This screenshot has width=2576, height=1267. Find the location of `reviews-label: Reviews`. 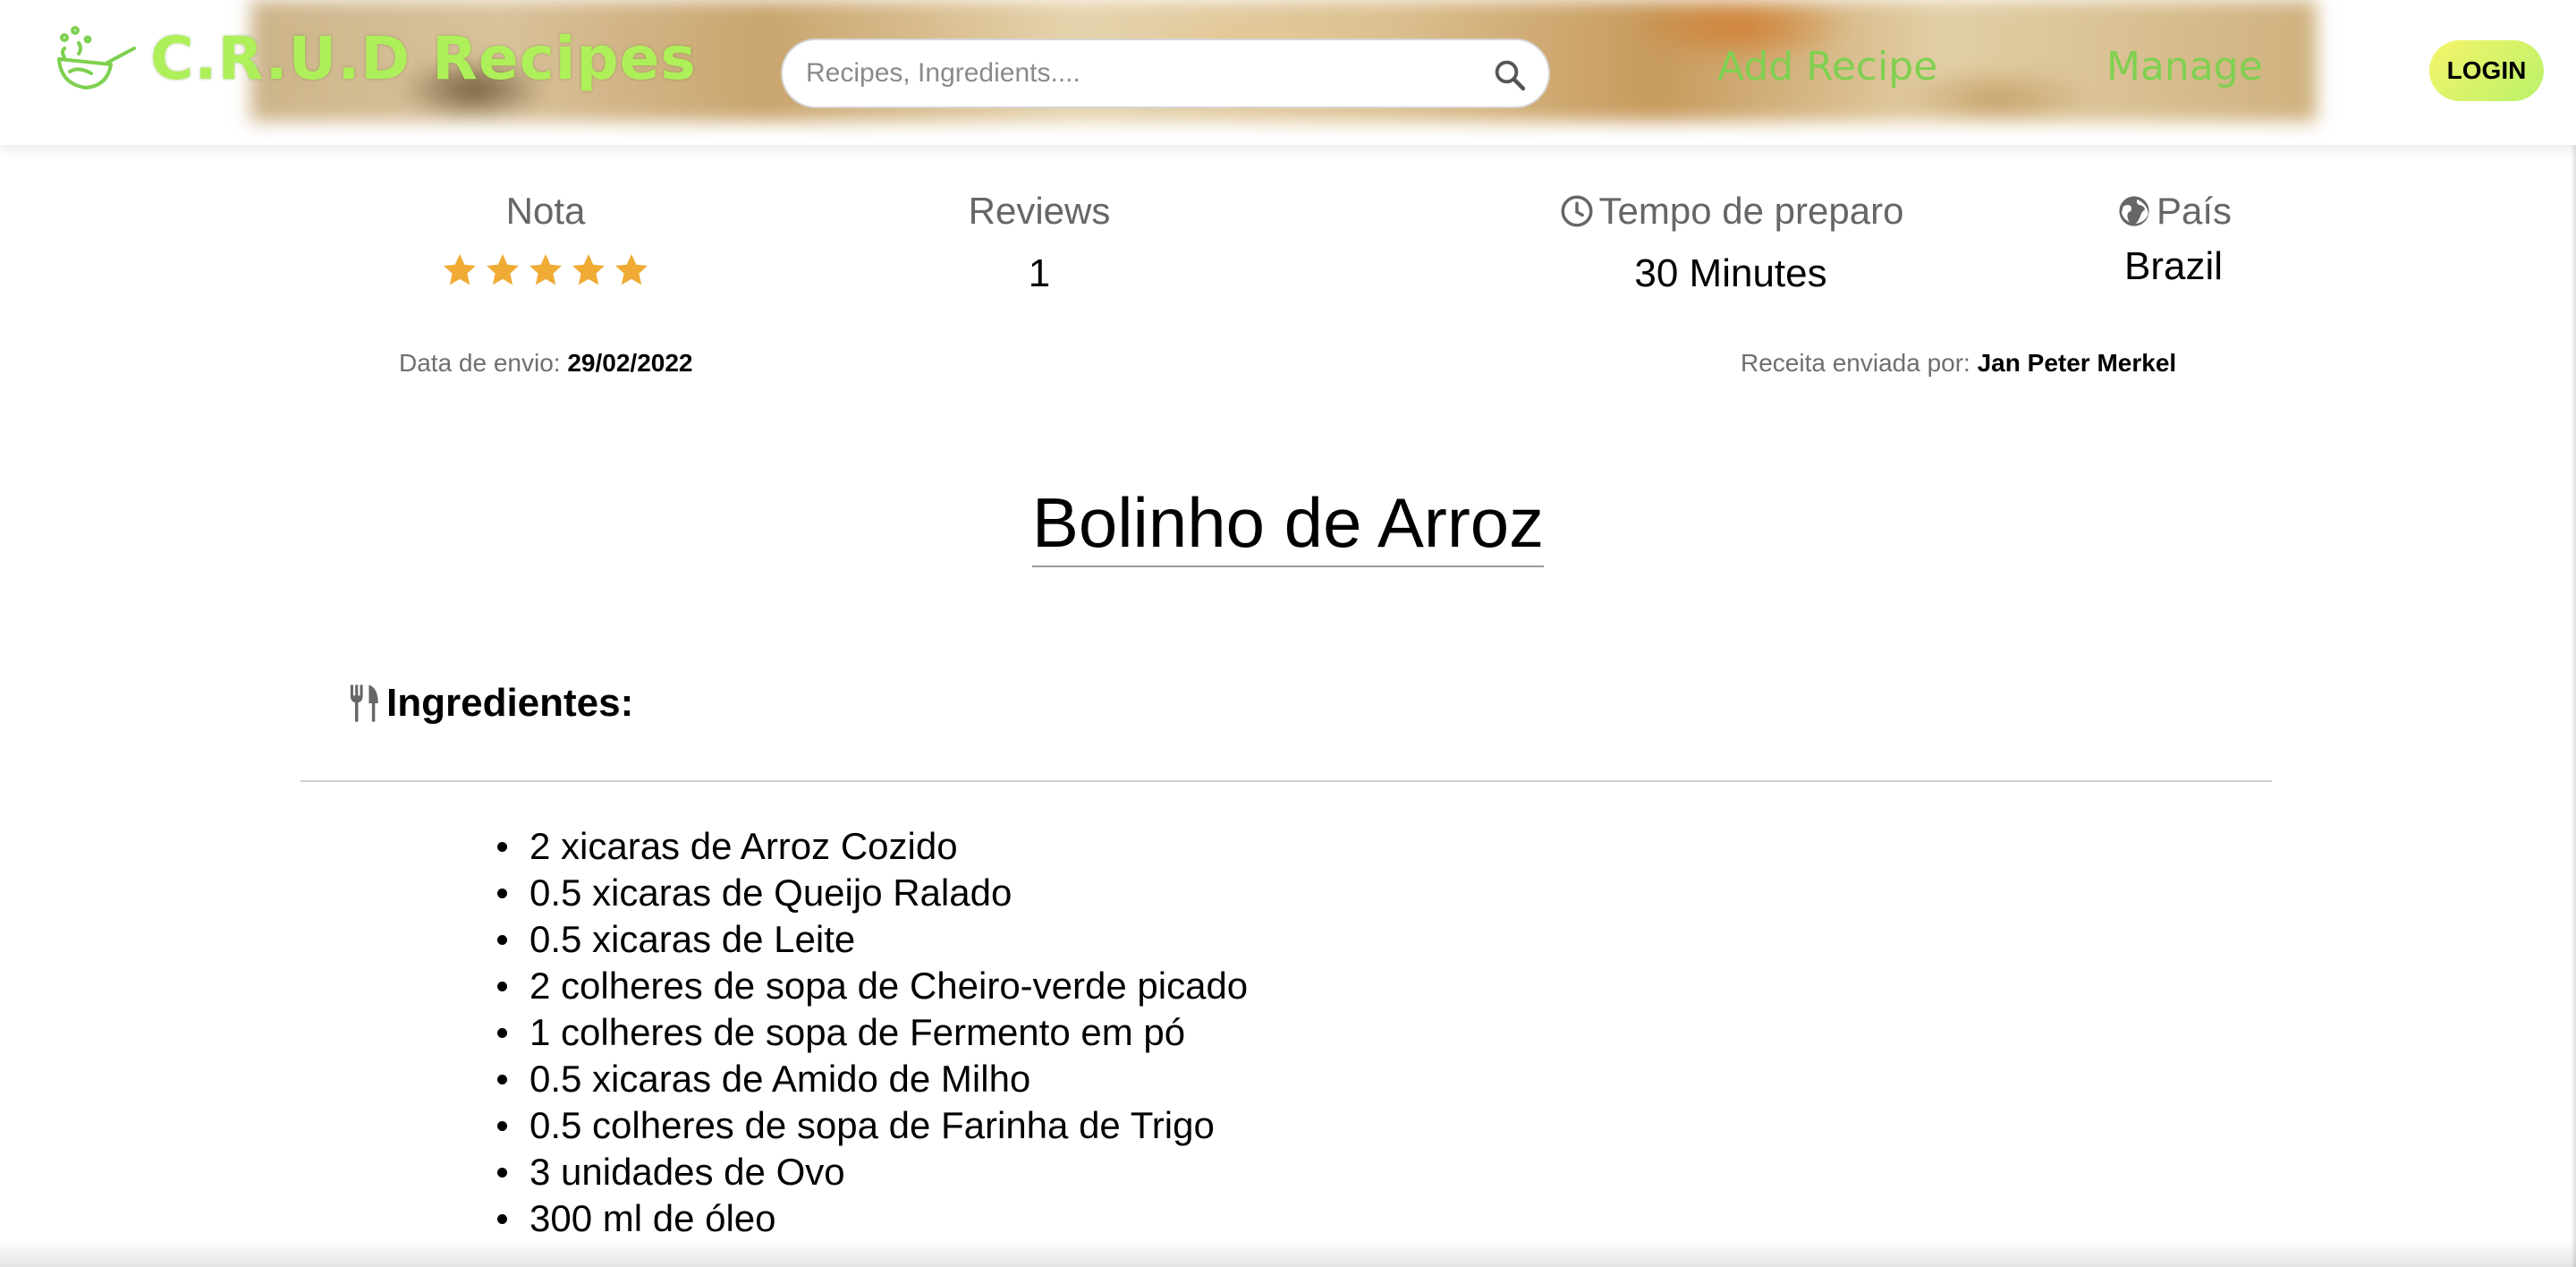

reviews-label: Reviews is located at coordinates (1039, 211).